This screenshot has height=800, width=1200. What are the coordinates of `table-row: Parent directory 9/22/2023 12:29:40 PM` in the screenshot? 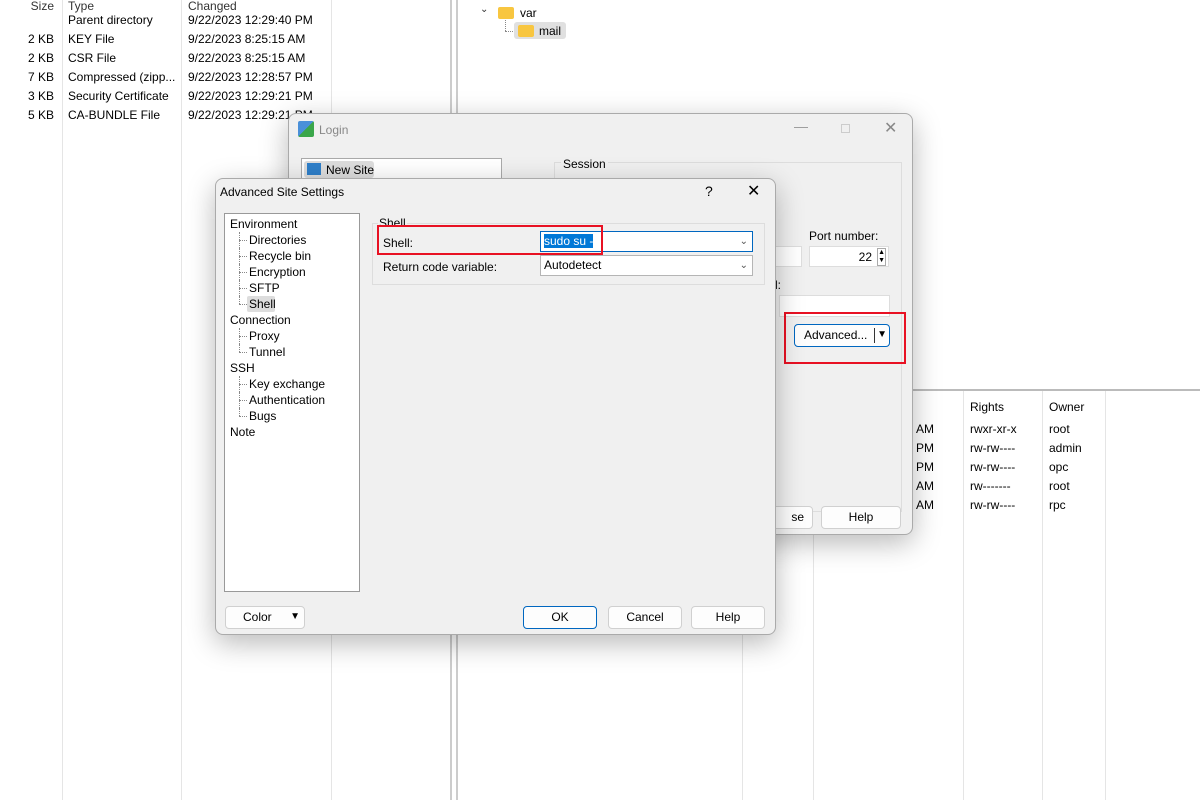 It's located at (225, 22).